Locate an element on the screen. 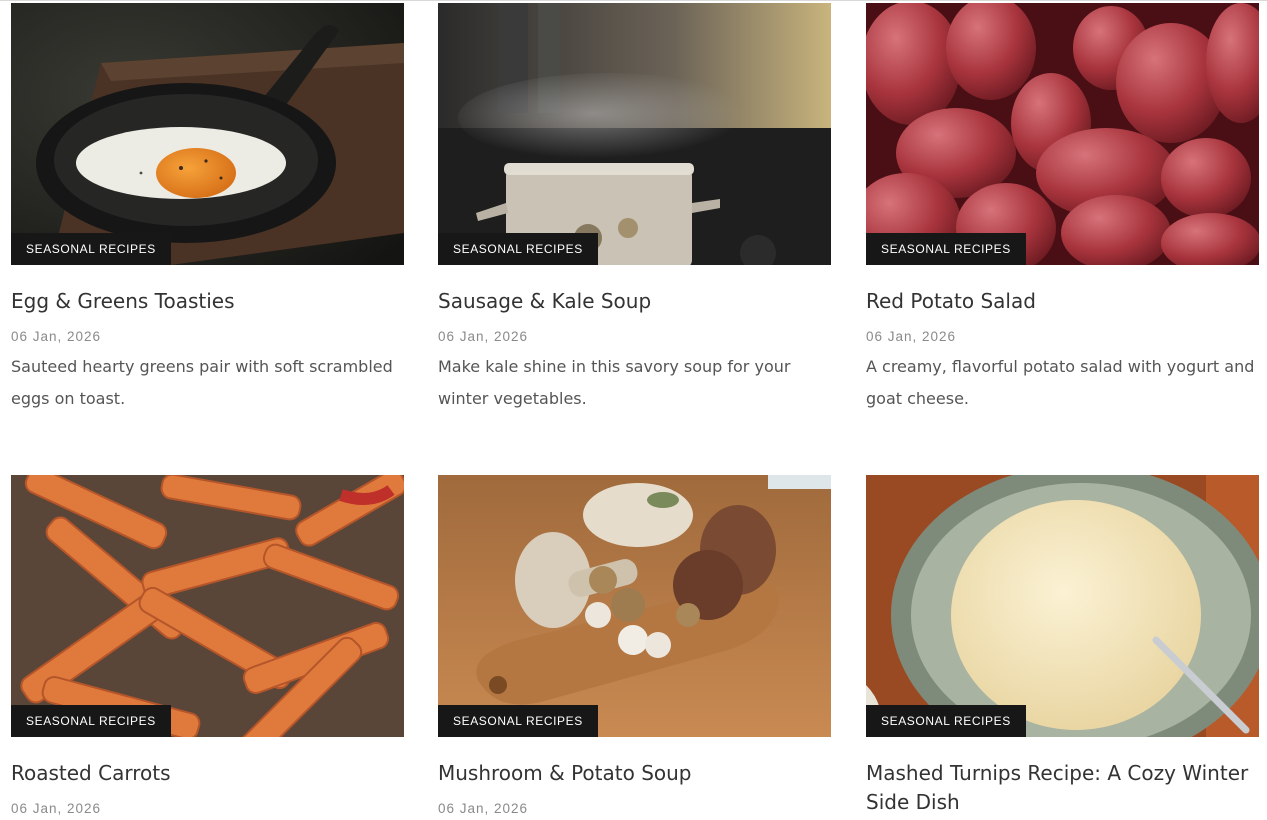 The width and height of the screenshot is (1267, 820). recipe-title: Roasted Carrots is located at coordinates (208, 773).